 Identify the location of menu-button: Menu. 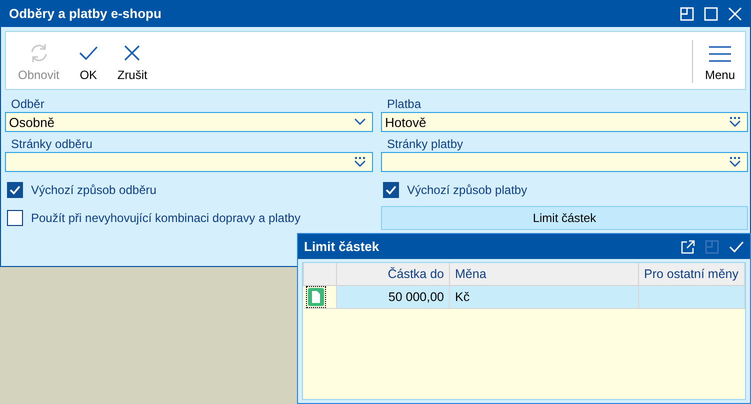
(719, 60).